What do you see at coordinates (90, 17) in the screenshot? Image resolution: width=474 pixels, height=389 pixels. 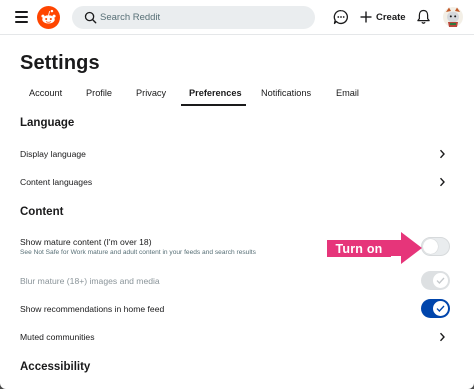 I see `search-icon` at bounding box center [90, 17].